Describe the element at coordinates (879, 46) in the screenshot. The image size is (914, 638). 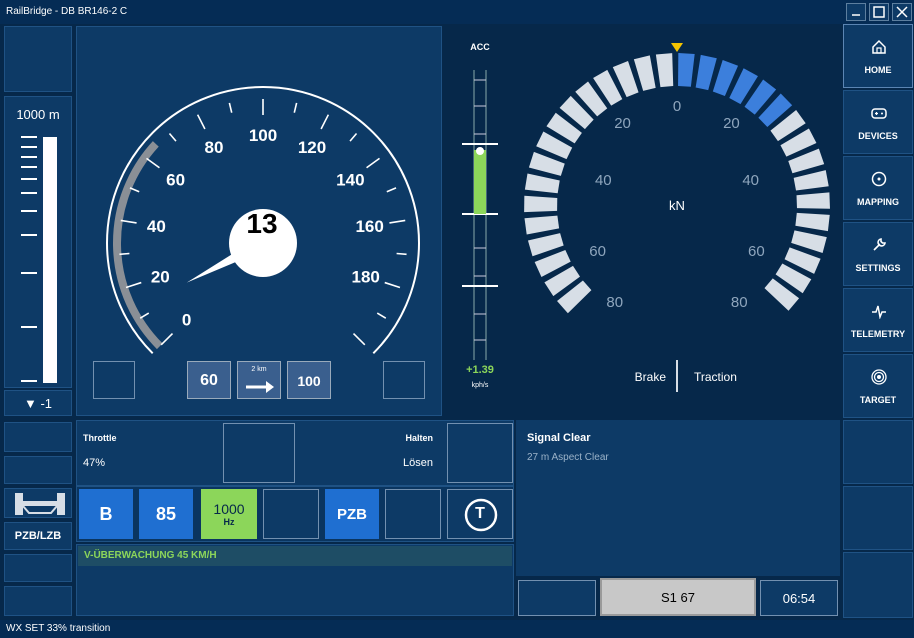
I see `home-icon` at that location.